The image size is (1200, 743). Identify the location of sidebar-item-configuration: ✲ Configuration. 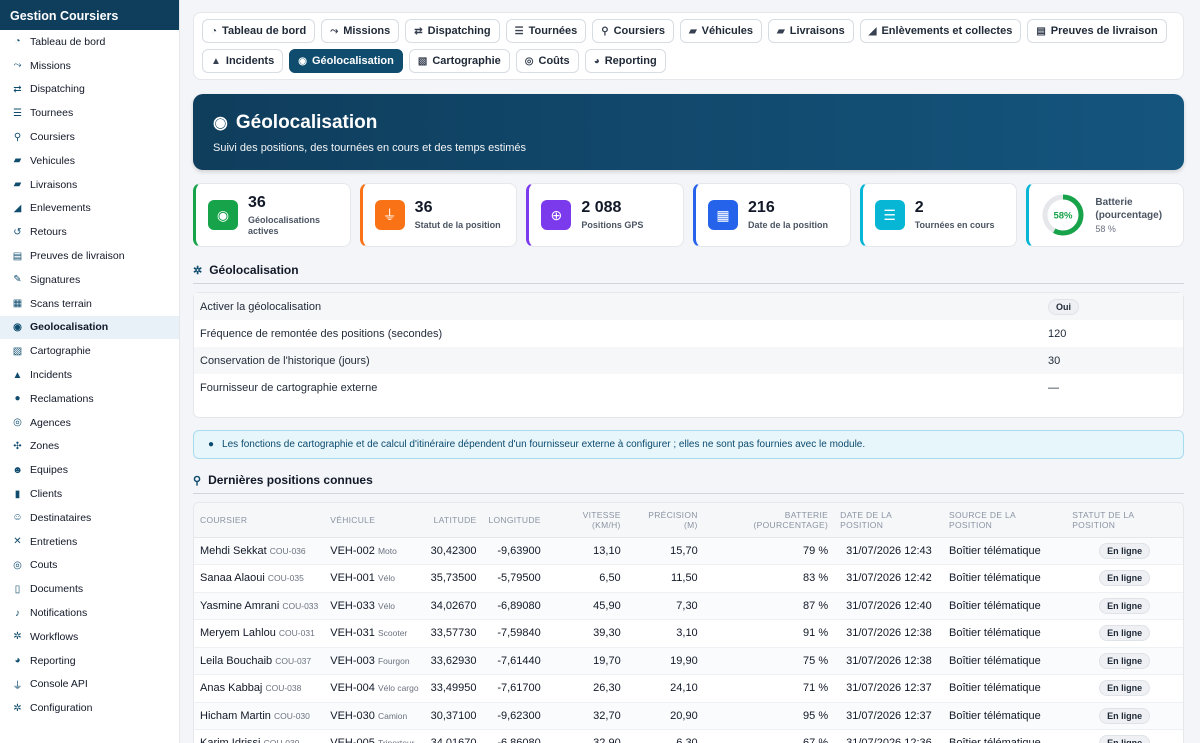
(89, 708).